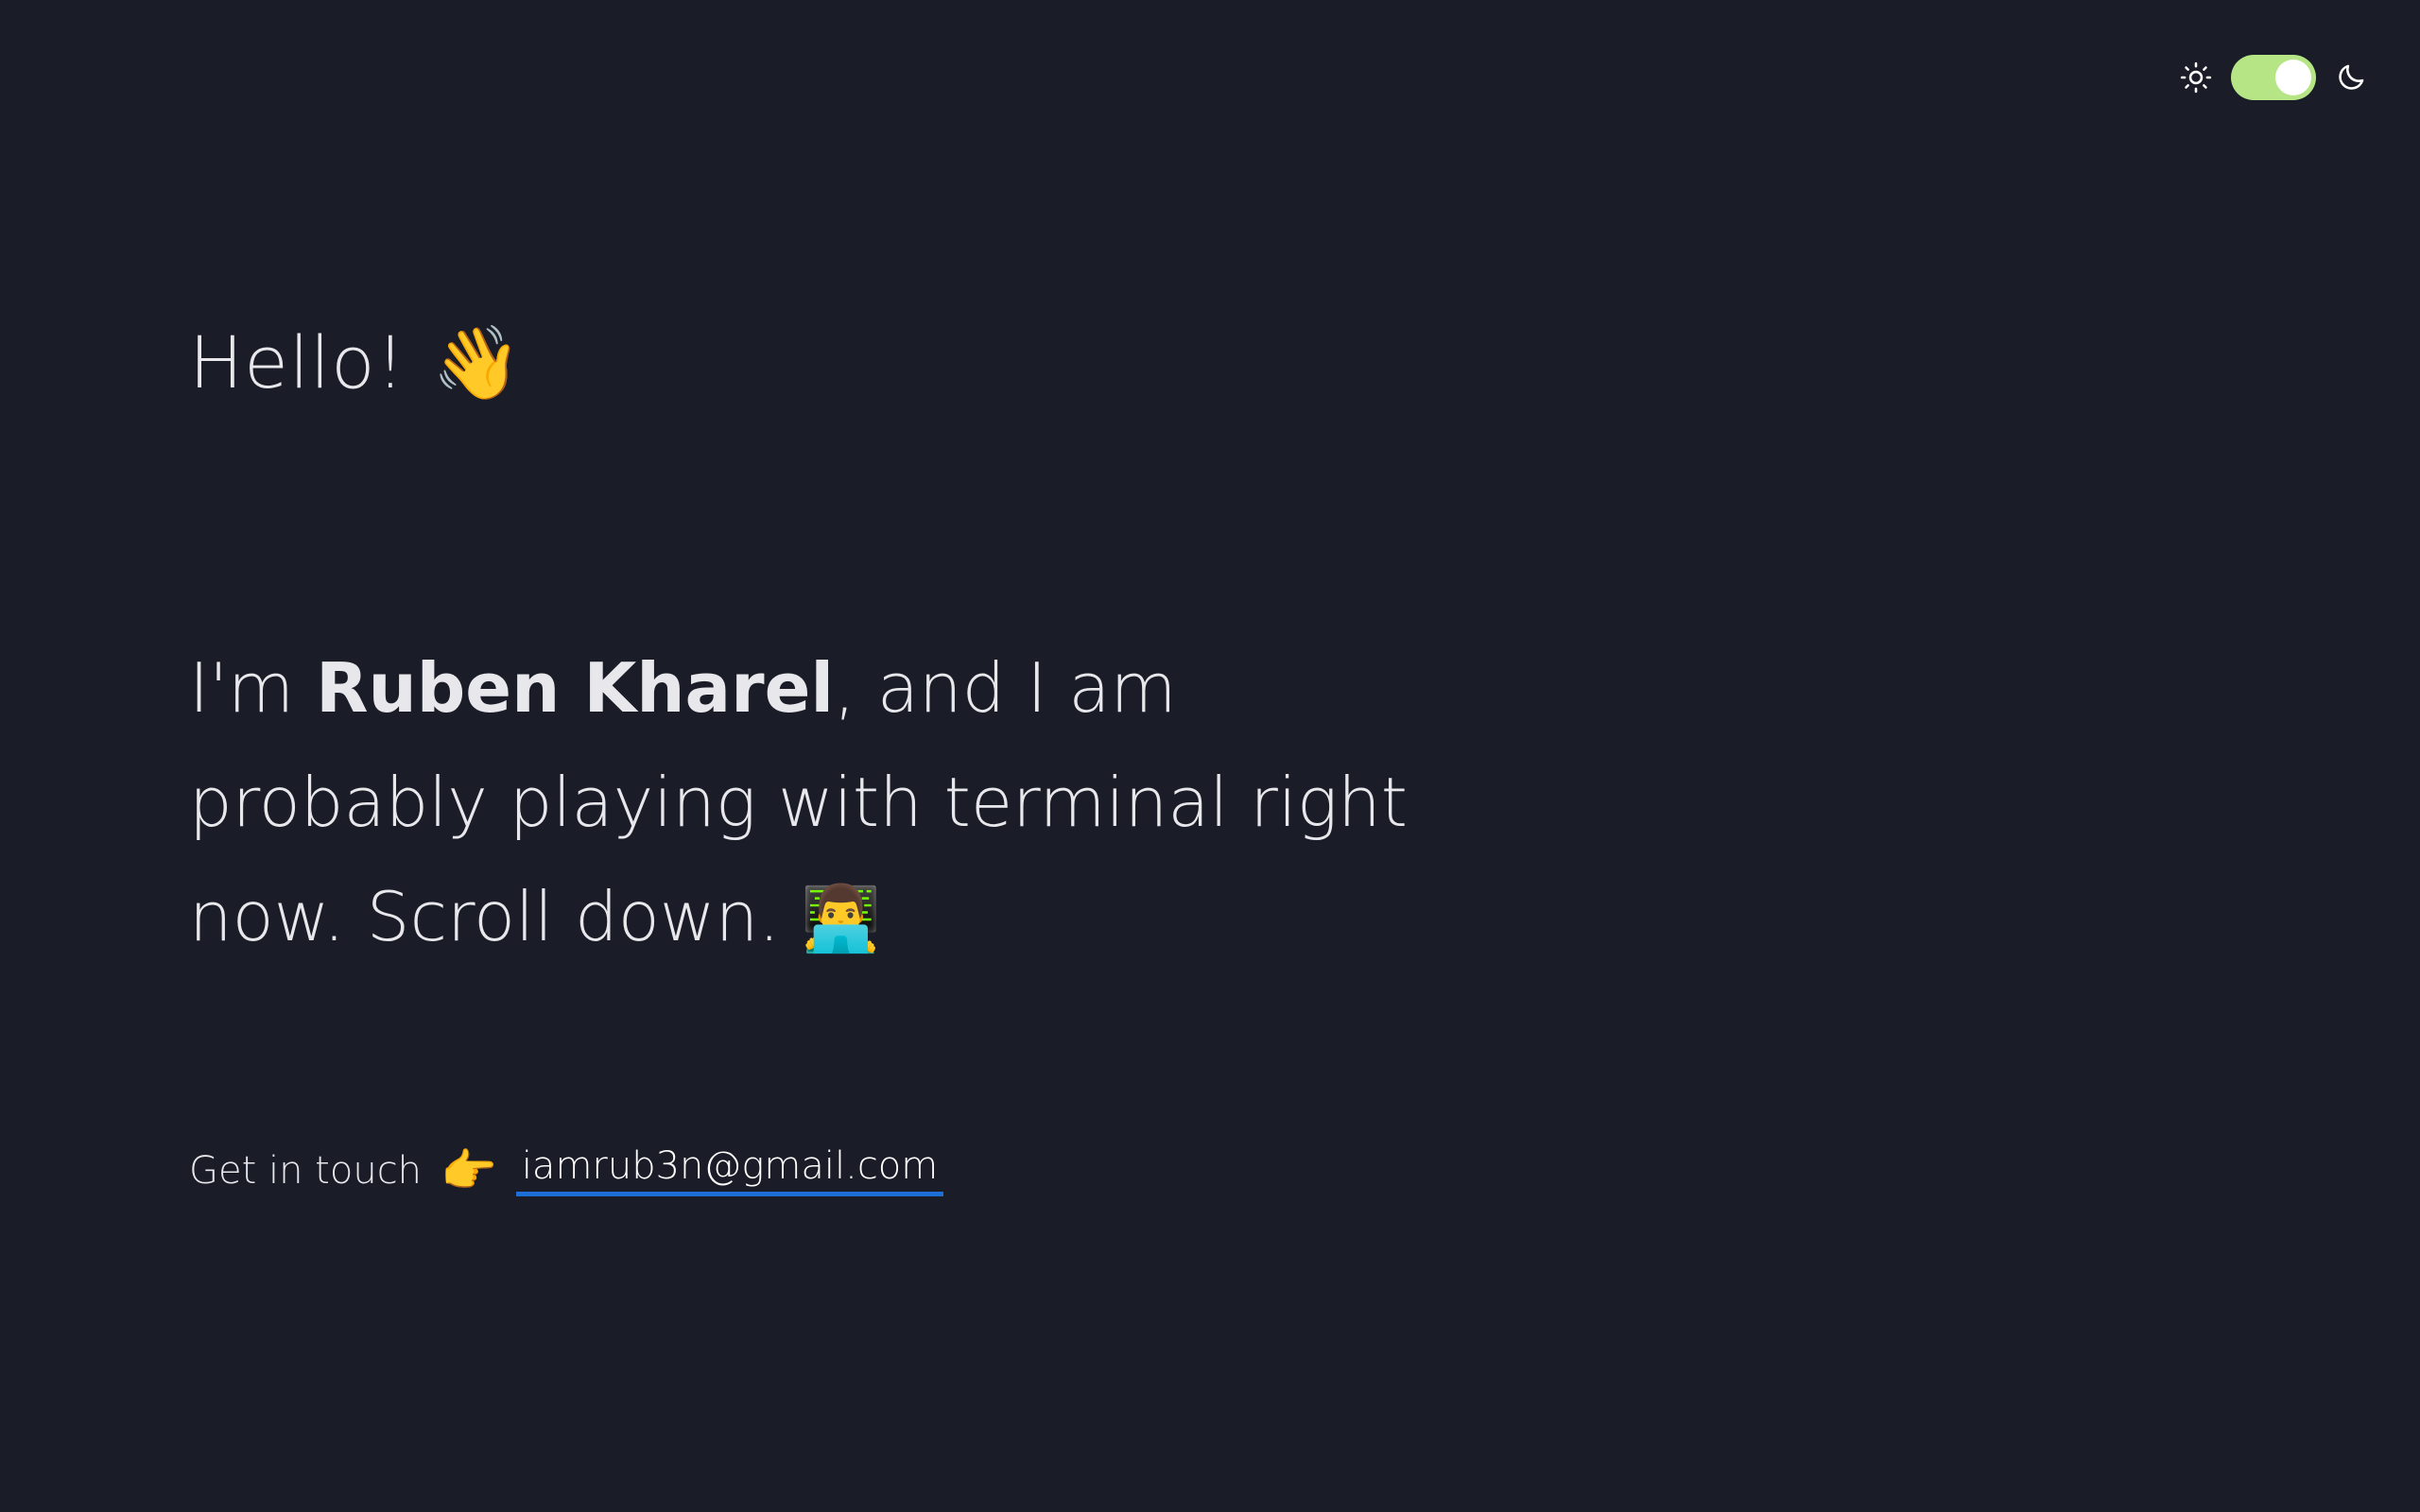  I want to click on theme-toggle, so click(2273, 77).